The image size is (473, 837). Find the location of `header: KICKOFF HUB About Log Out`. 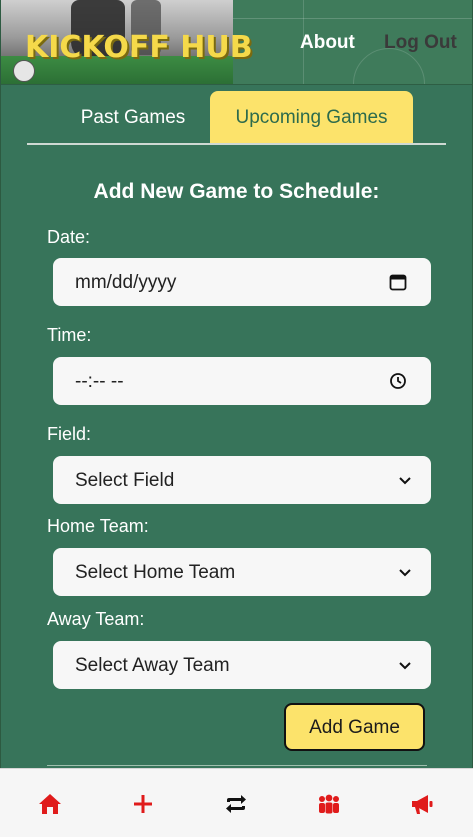

header: KICKOFF HUB About Log Out is located at coordinates (236, 42).